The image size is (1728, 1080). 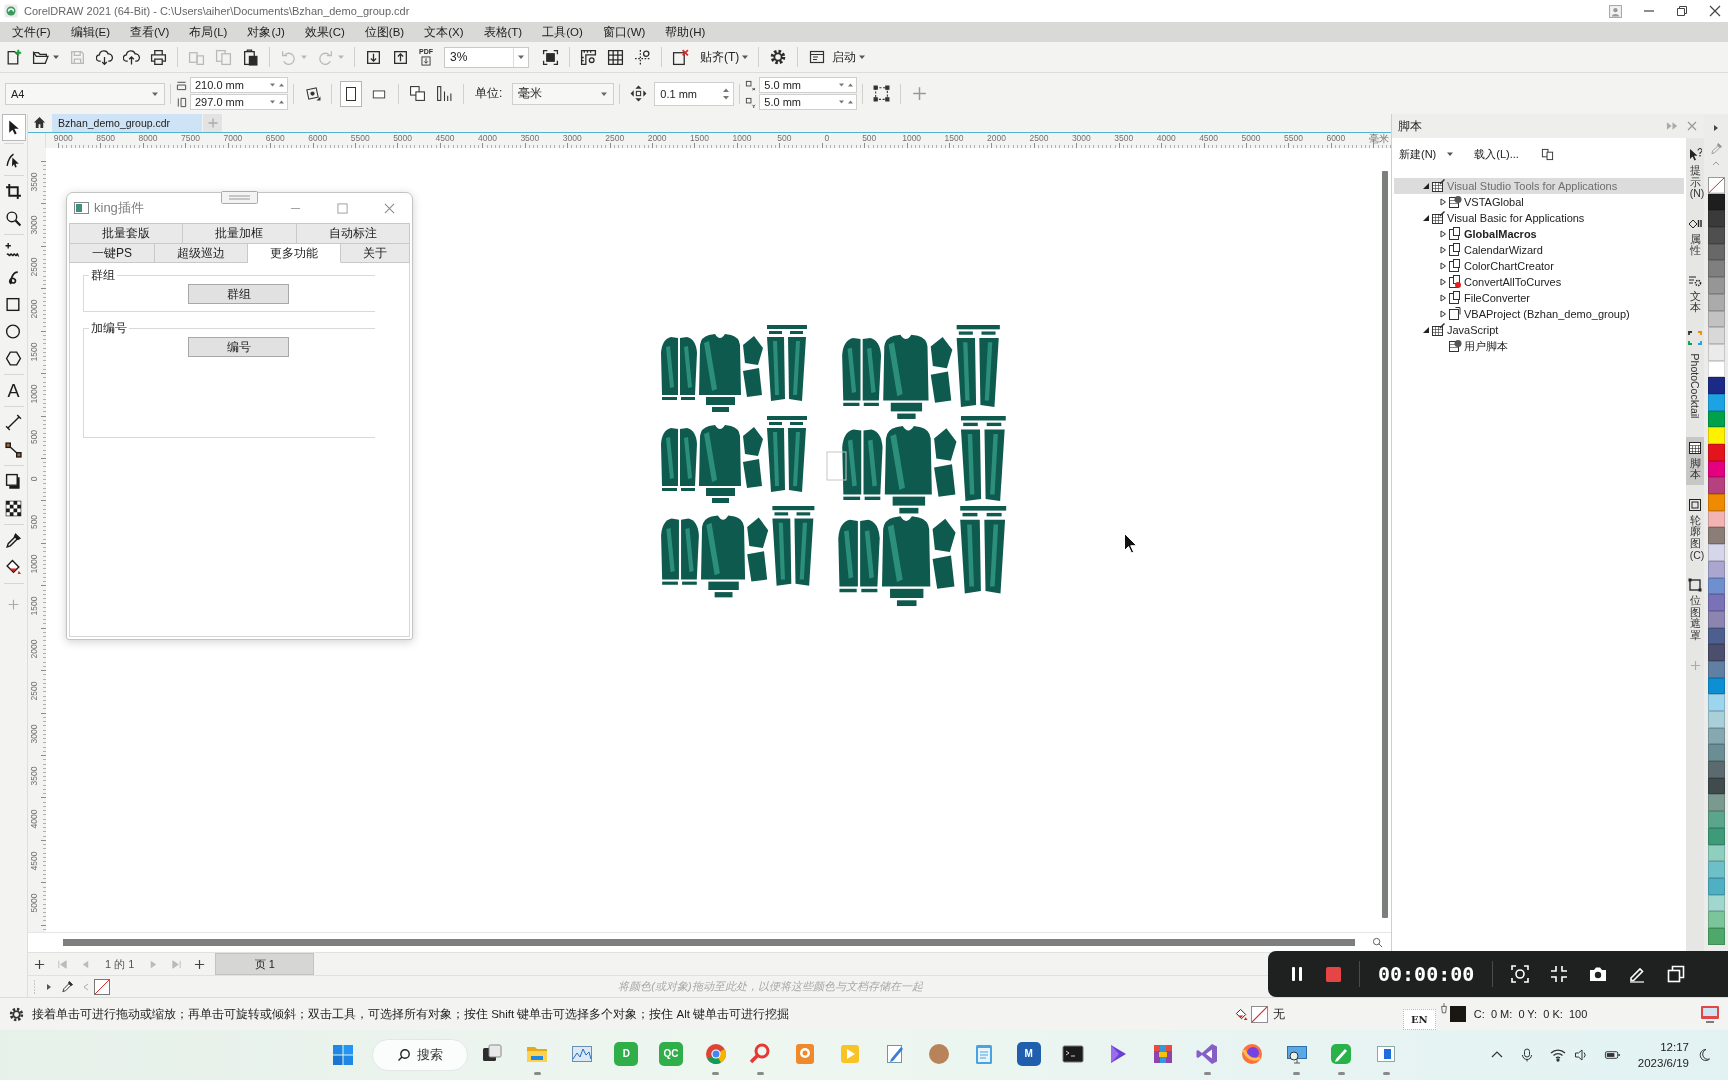 What do you see at coordinates (444, 32) in the screenshot?
I see `menu-item: 文本(X)` at bounding box center [444, 32].